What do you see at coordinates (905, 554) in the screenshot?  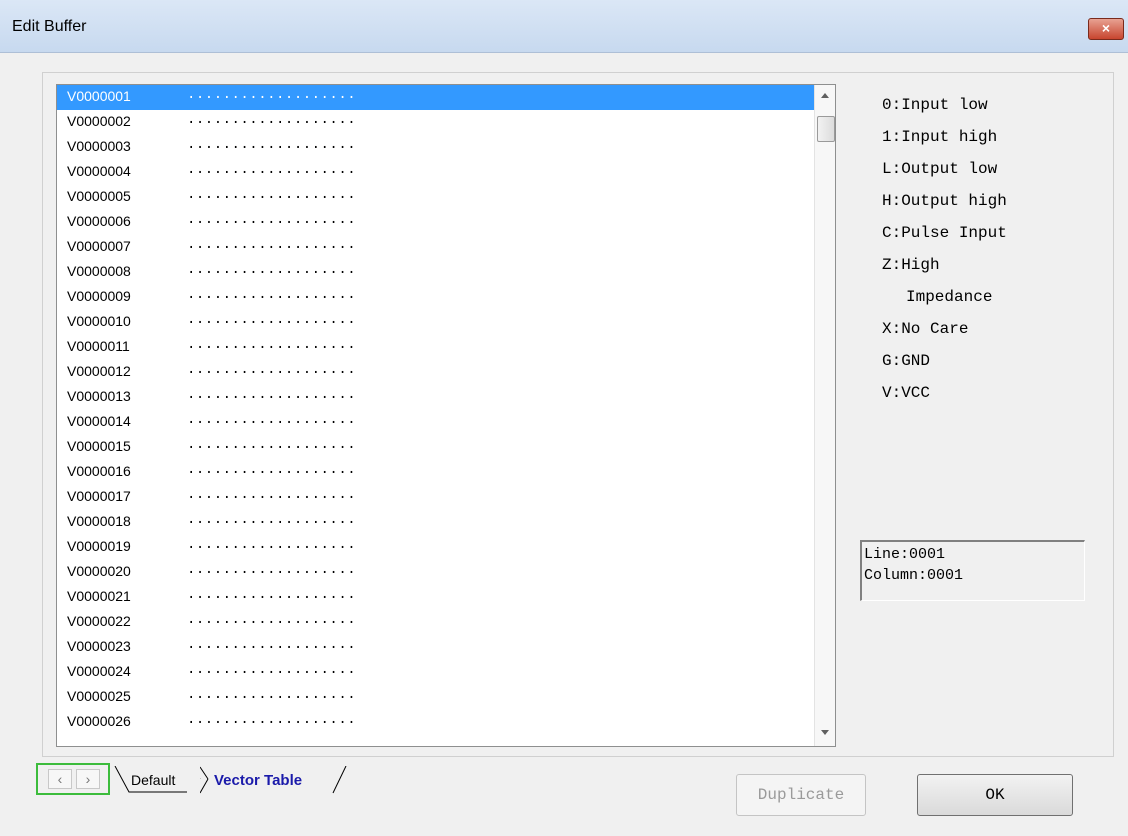 I see `line-indicator: Line:0001` at bounding box center [905, 554].